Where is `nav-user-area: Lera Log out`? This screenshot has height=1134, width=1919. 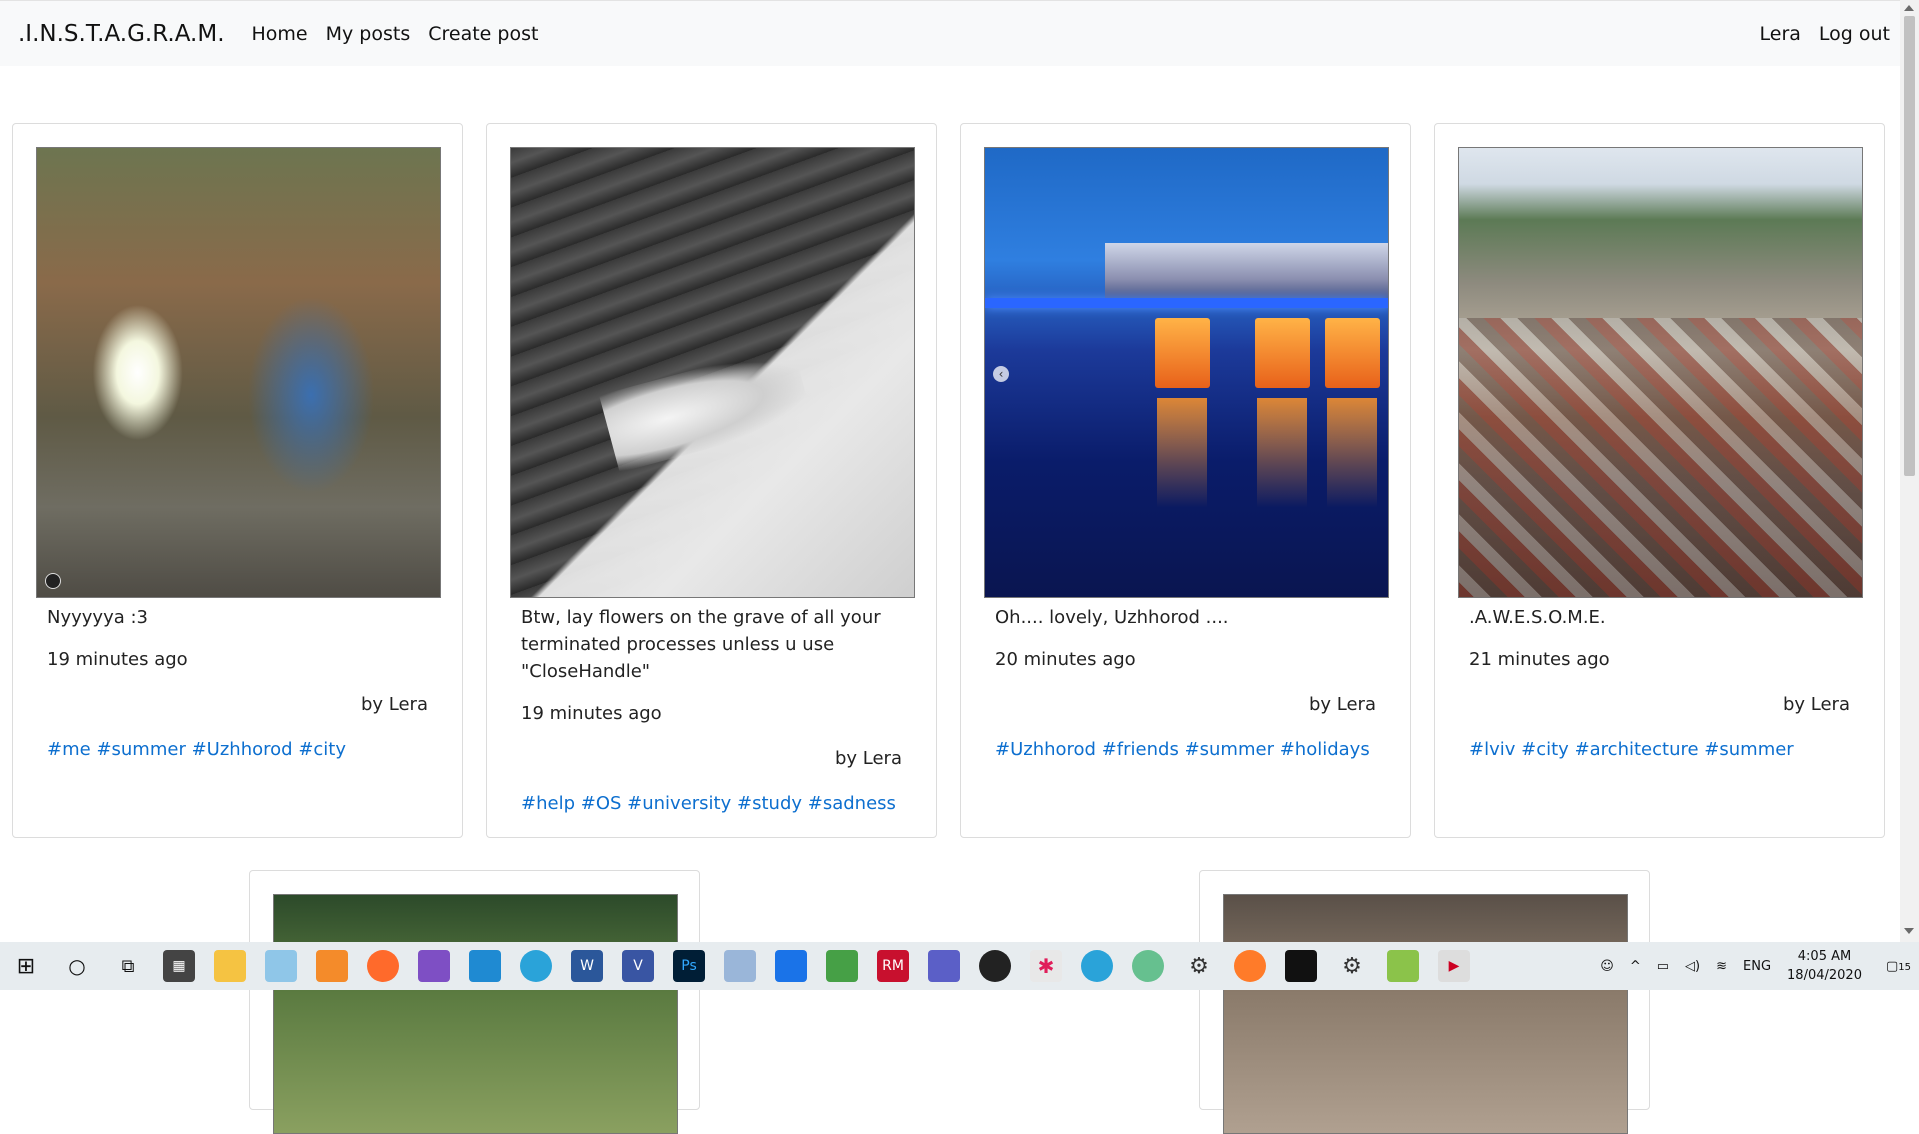
nav-user-area: Lera Log out is located at coordinates (1816, 34).